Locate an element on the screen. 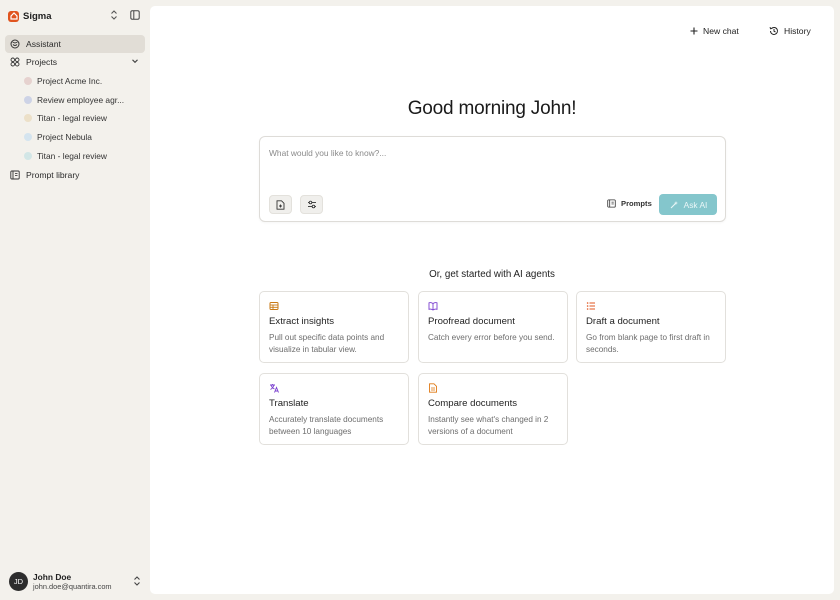 The image size is (840, 600). sidebar-item-prompt-library: Prompt library is located at coordinates (75, 175).